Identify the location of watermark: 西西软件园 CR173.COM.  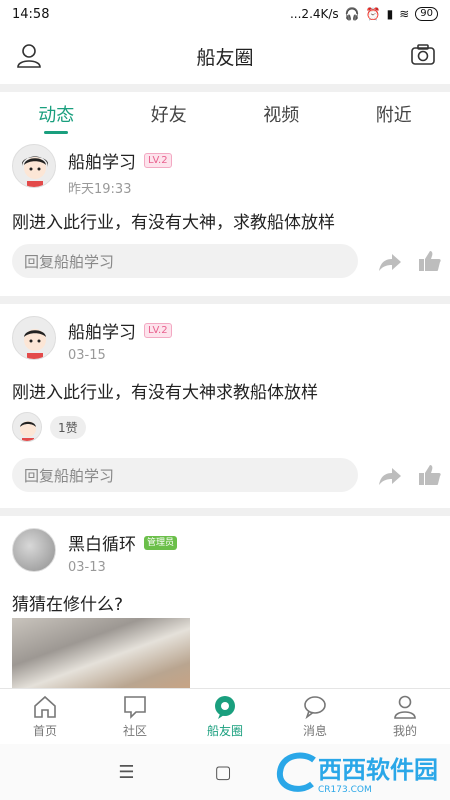
(359, 772).